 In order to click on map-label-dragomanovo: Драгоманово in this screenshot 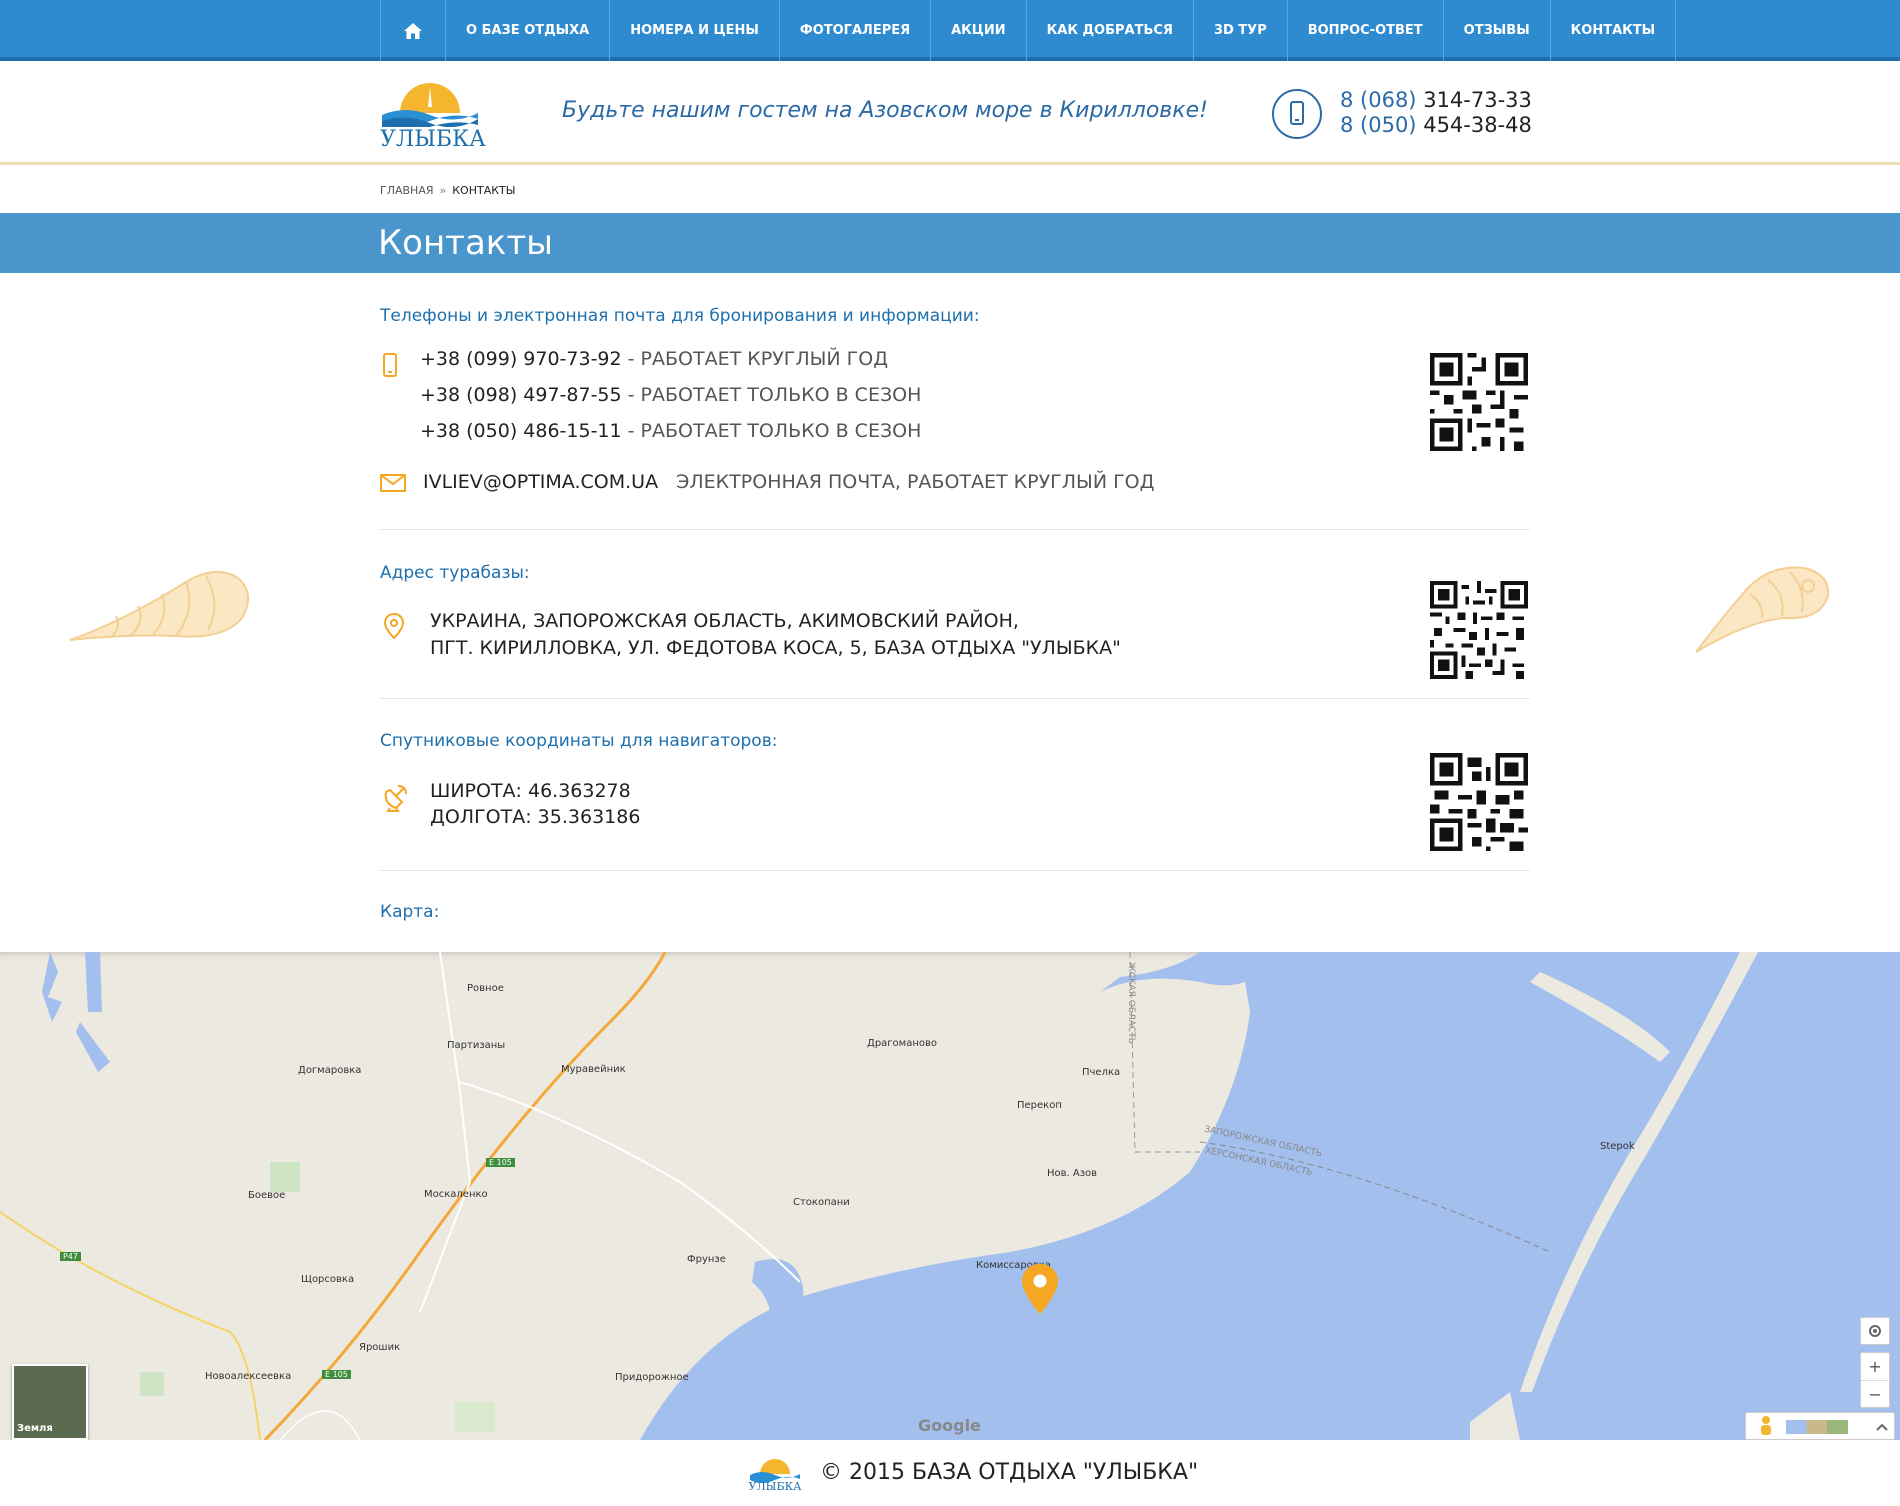, I will do `click(902, 1043)`.